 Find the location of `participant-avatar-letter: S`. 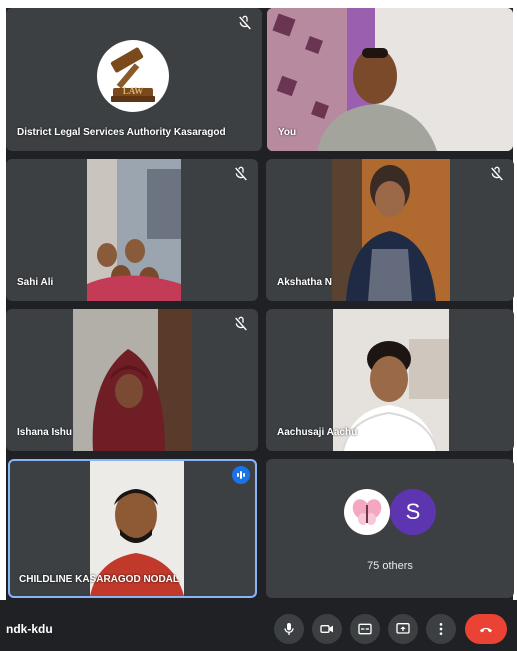

participant-avatar-letter: S is located at coordinates (413, 512).